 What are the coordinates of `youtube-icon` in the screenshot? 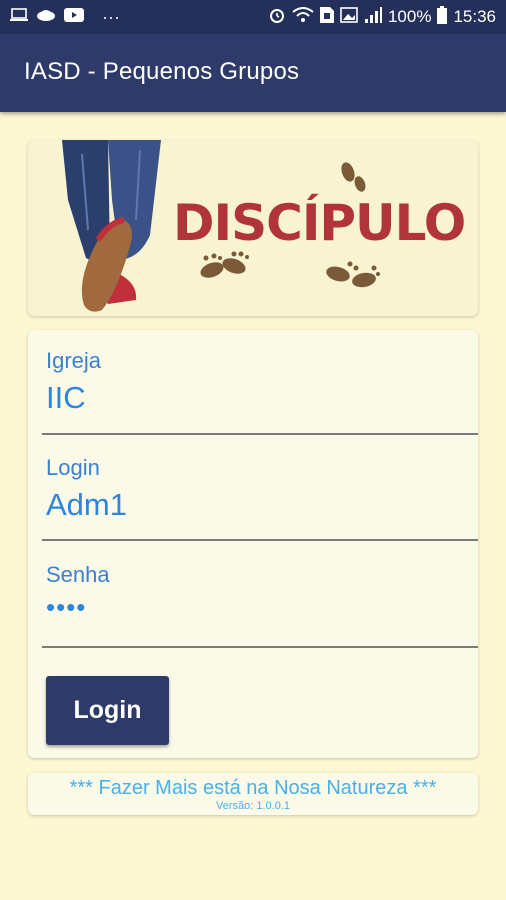 It's located at (74, 17).